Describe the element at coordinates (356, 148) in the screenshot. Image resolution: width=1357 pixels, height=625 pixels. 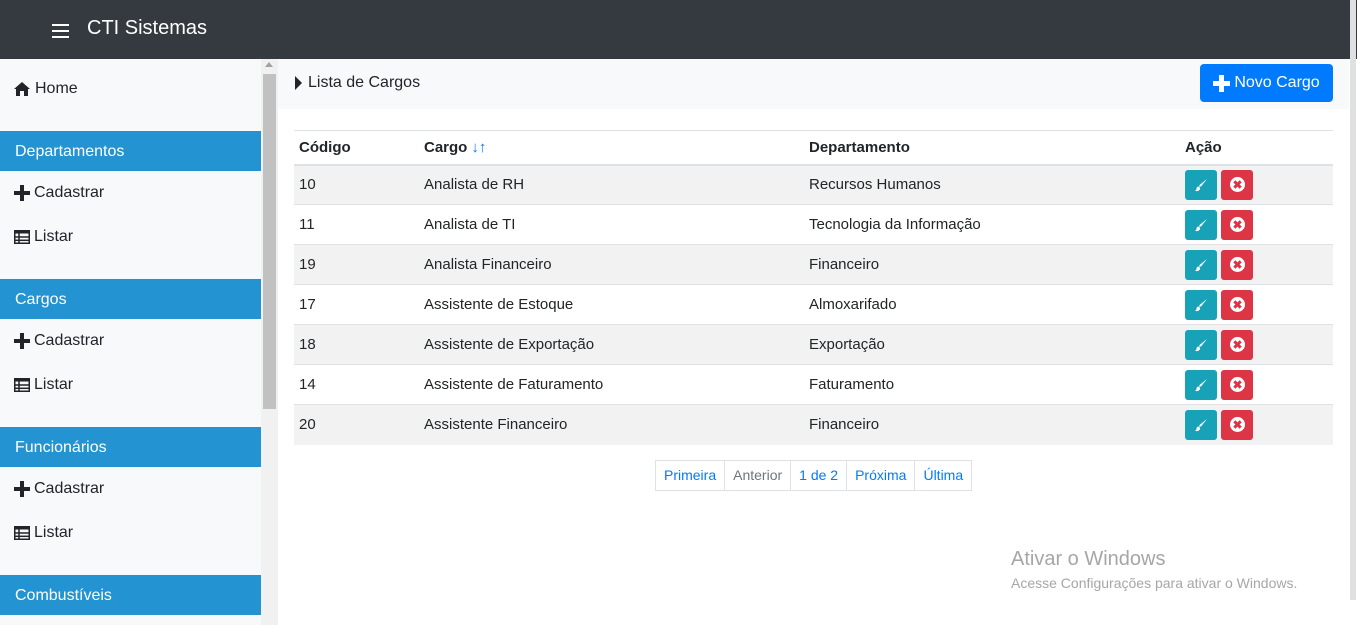
I see `column-header-codigo: Código` at that location.